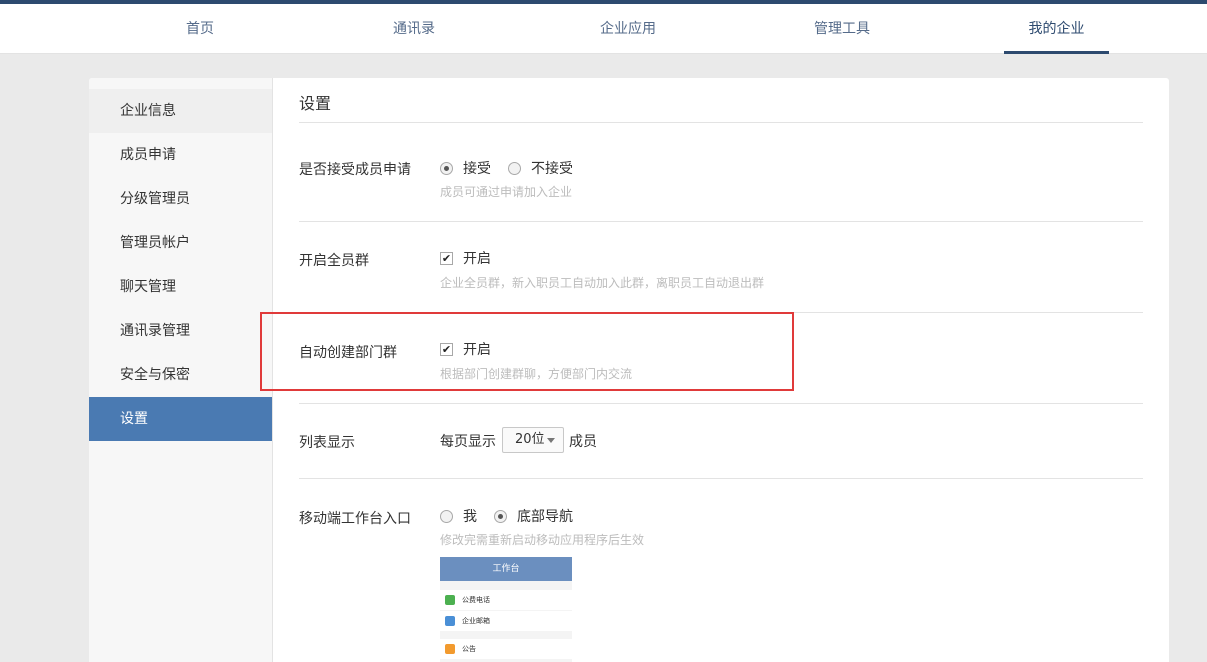 Image resolution: width=1207 pixels, height=662 pixels. Describe the element at coordinates (414, 29) in the screenshot. I see `nav-contacts: 通讯录` at that location.